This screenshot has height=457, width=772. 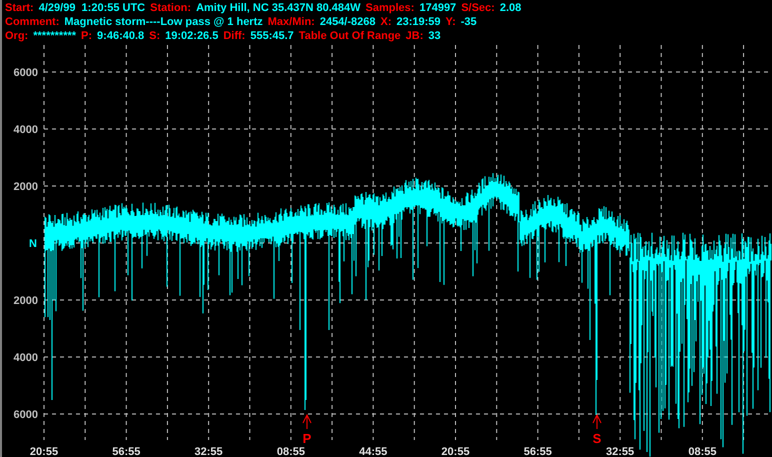 What do you see at coordinates (92, 8) in the screenshot?
I see `field-value: 4/29/99 1:20:55 UTC` at bounding box center [92, 8].